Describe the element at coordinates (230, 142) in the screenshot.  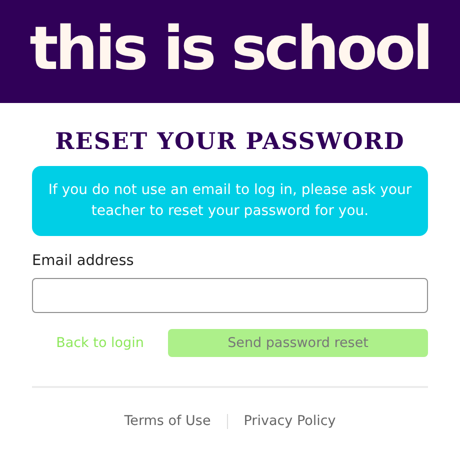
I see `page-title: RESET YOUR PASSWORD` at that location.